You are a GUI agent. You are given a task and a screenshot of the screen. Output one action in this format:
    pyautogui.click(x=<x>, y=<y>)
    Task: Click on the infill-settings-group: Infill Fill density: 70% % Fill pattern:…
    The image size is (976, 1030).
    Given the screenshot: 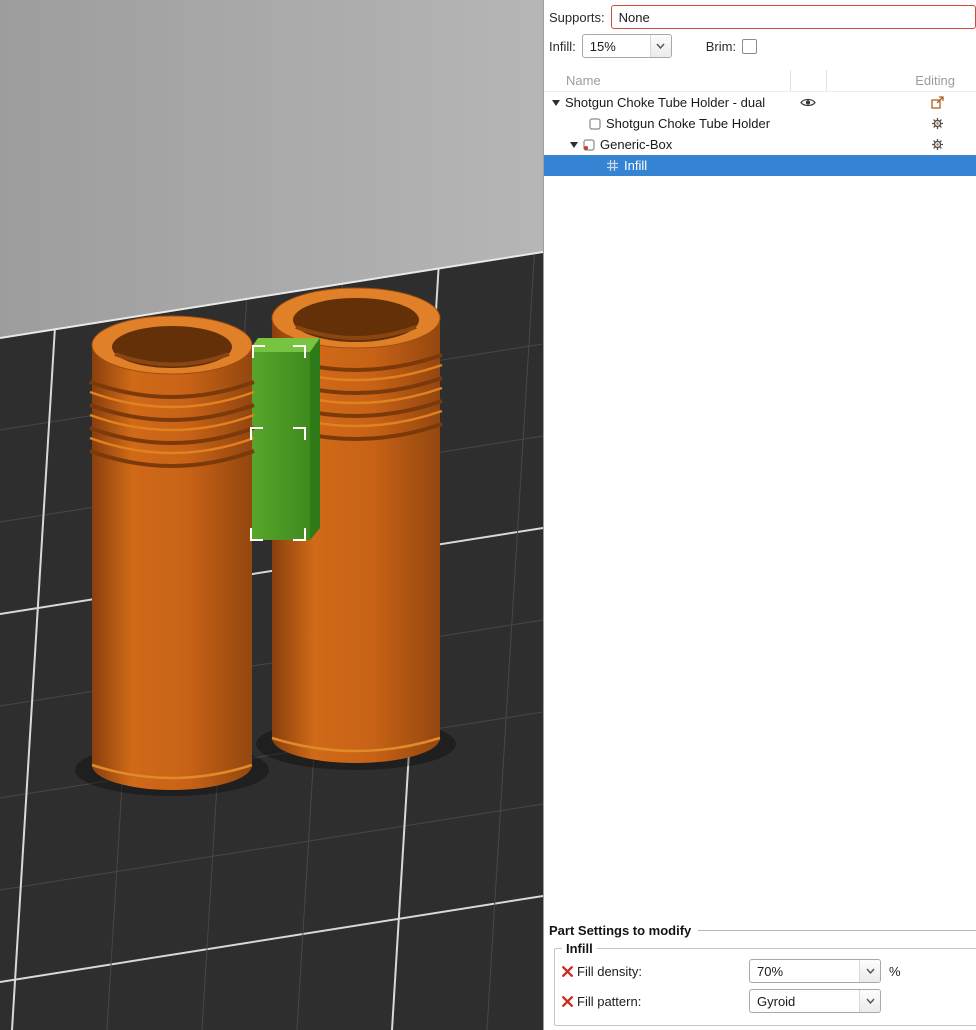 What is the action you would take?
    pyautogui.click(x=765, y=983)
    